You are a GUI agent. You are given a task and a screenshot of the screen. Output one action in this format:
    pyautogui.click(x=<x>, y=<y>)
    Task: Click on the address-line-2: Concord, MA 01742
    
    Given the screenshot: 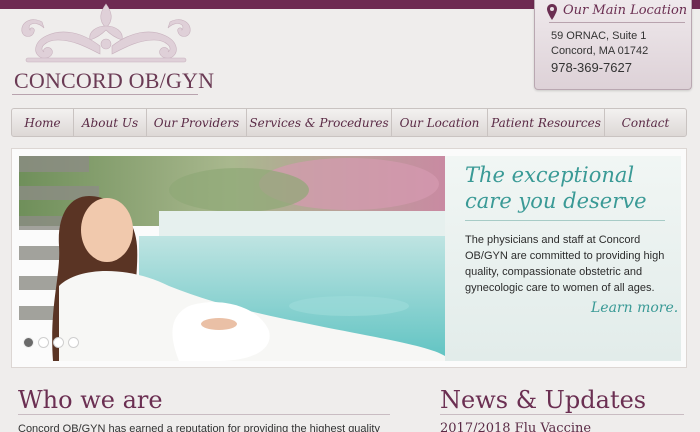 What is the action you would take?
    pyautogui.click(x=600, y=51)
    